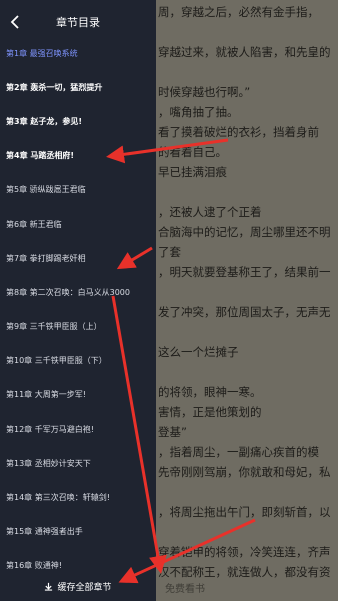  Describe the element at coordinates (238, 132) in the screenshot. I see `reader-text-line: 看了摸着破烂的衣衫，挡着身前` at that location.